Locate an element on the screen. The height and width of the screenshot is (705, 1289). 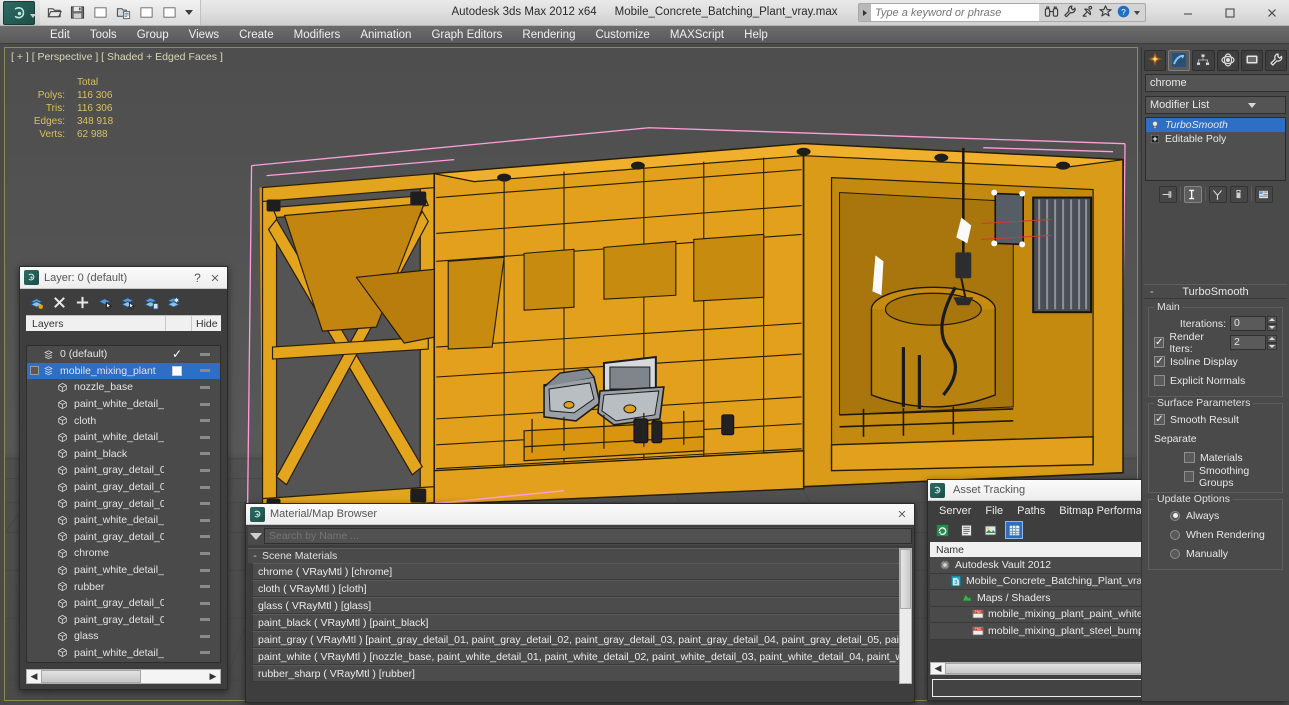
layer-row: paint_white_detail_04 is located at coordinates (123, 404).